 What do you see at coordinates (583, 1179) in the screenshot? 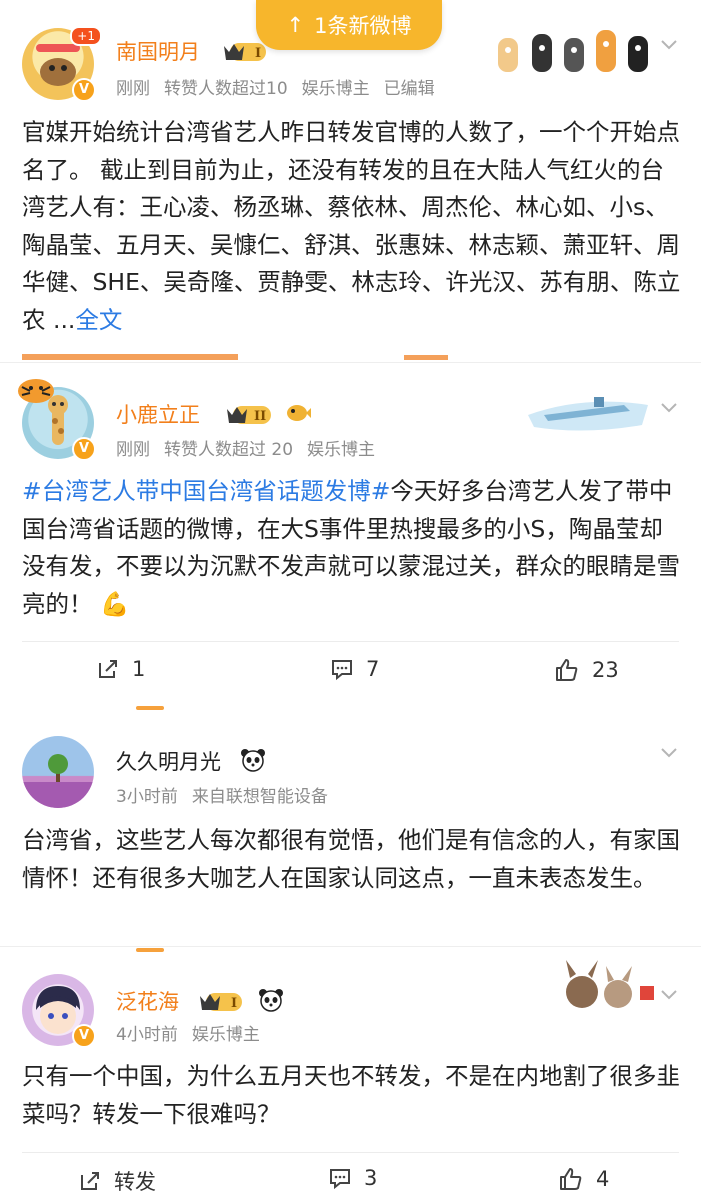
I see `like-button: 4` at bounding box center [583, 1179].